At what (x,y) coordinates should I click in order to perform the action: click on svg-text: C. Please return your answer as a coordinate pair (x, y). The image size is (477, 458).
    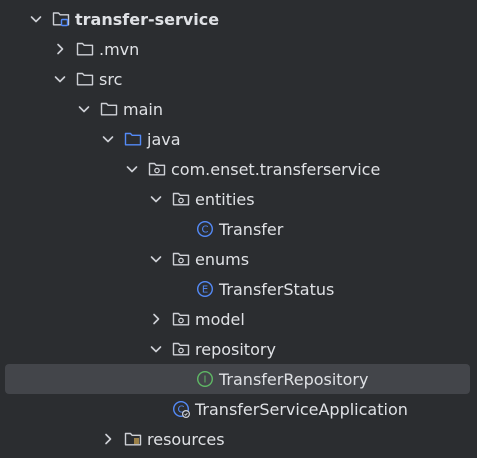
    Looking at the image, I should click on (205, 230).